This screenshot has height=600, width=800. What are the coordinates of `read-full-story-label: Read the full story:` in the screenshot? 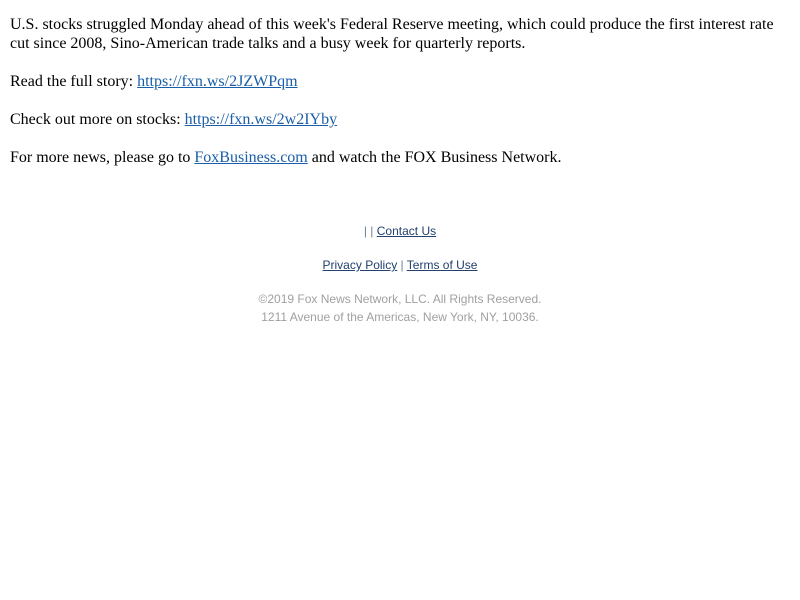 It's located at (74, 81).